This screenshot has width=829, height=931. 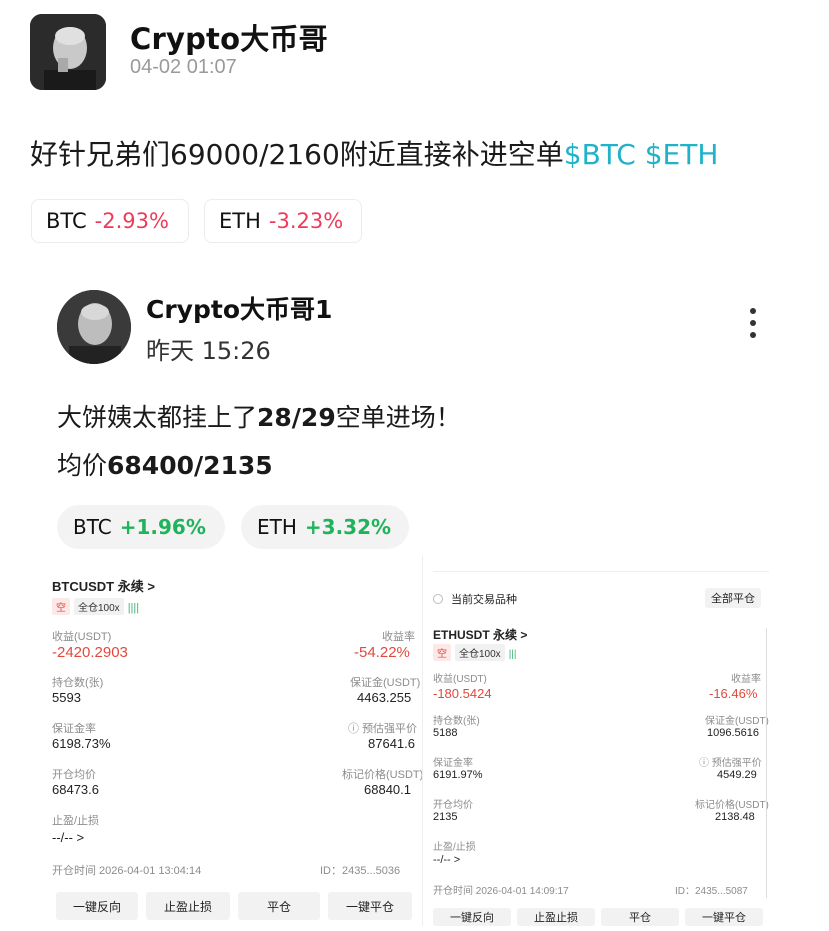 I want to click on quoted-text-line-1: 大饼姨太都挂上了28/29空单进场！, so click(x=259, y=416).